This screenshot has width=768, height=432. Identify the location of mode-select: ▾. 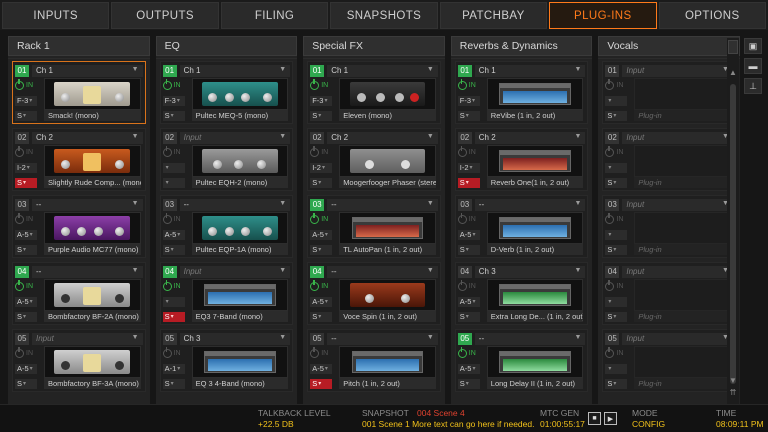
(173, 182).